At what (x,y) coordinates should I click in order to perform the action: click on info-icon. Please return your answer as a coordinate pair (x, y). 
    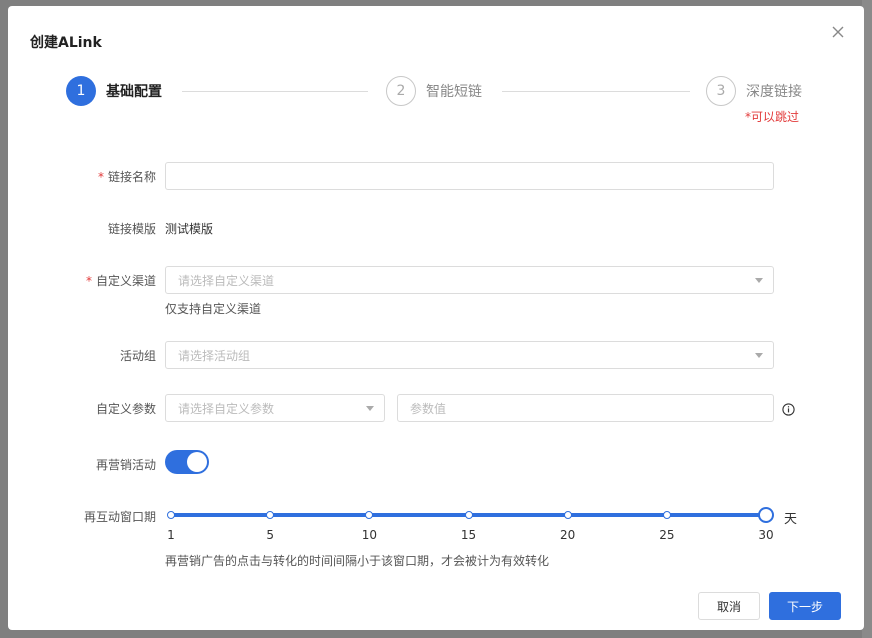
    Looking at the image, I should click on (788, 408).